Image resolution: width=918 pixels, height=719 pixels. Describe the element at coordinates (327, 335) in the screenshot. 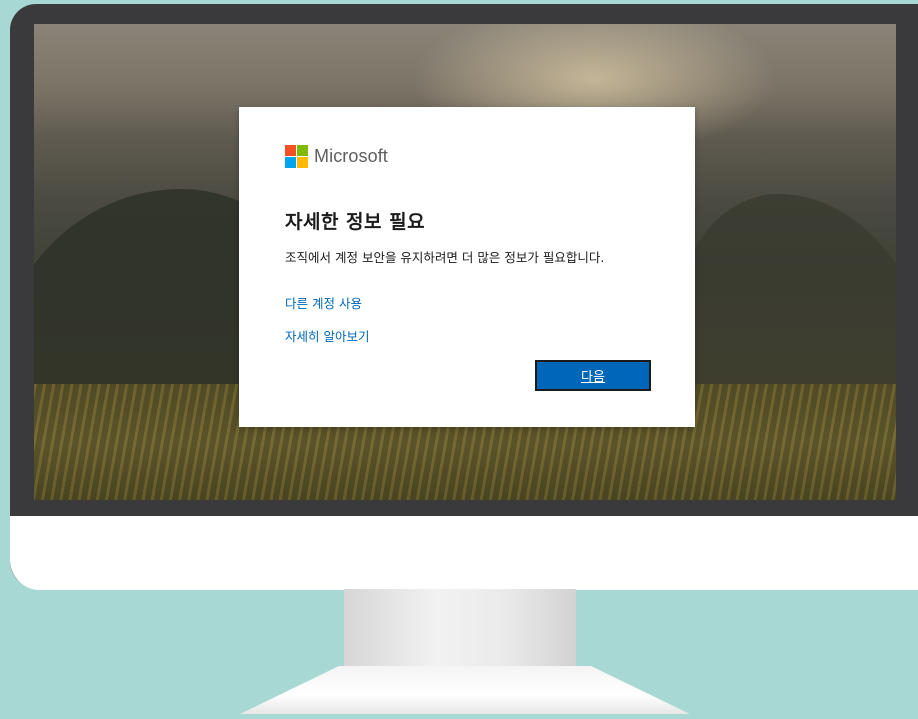

I see `learn-more-link: 자세히 알아보기` at that location.